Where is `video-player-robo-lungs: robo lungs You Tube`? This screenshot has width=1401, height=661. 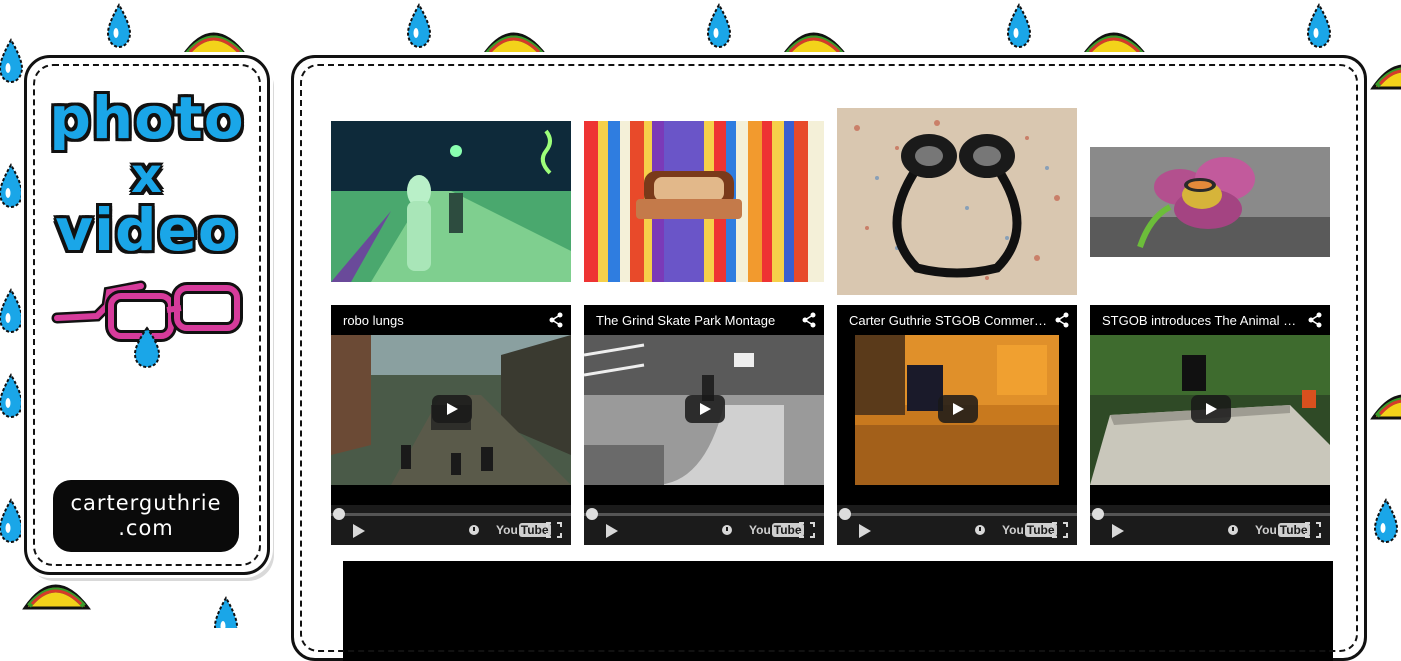
video-player-robo-lungs: robo lungs You Tube is located at coordinates (451, 425).